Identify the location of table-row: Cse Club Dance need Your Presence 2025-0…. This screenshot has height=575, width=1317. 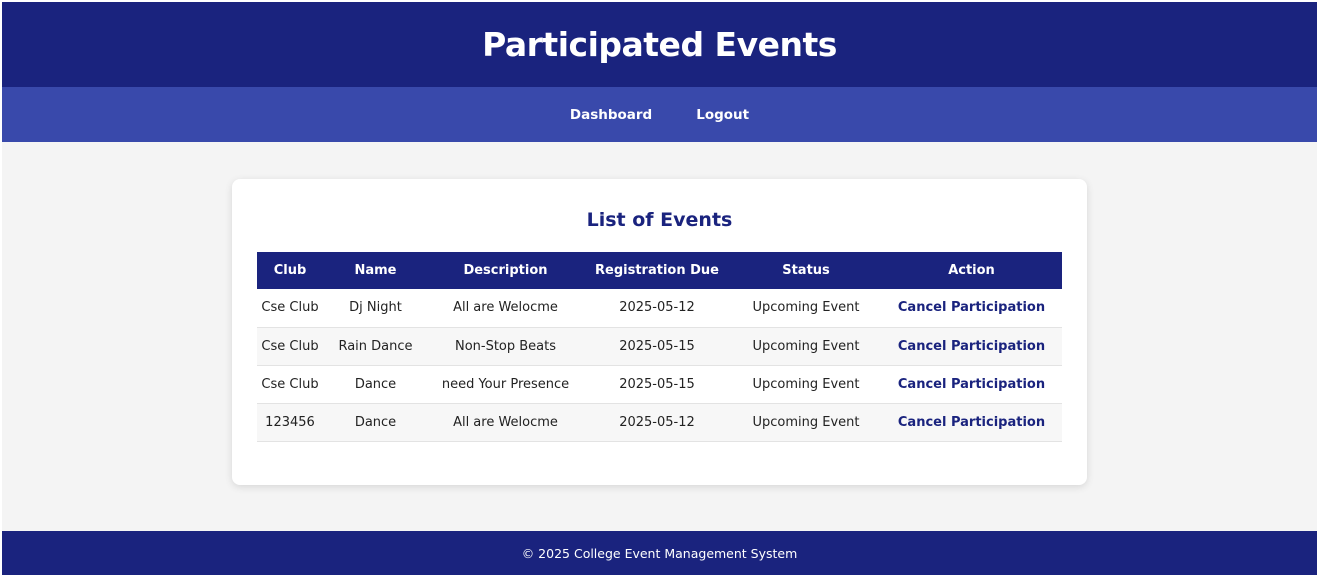
(659, 384).